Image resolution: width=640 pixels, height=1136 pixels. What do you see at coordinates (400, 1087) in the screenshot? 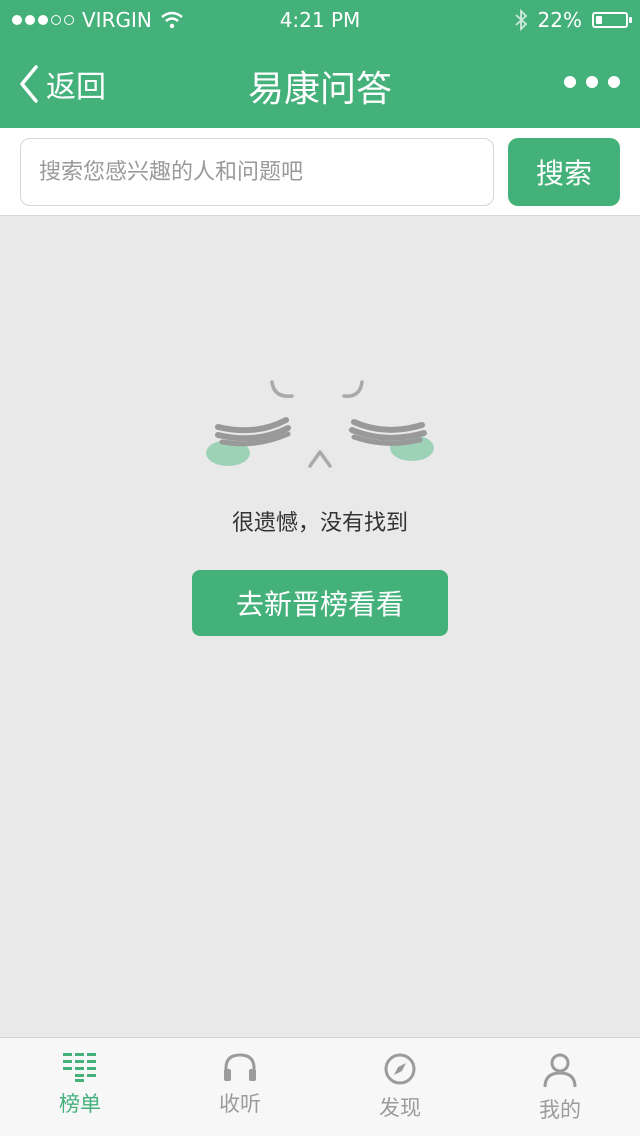
I see `tab-discover: 发现` at bounding box center [400, 1087].